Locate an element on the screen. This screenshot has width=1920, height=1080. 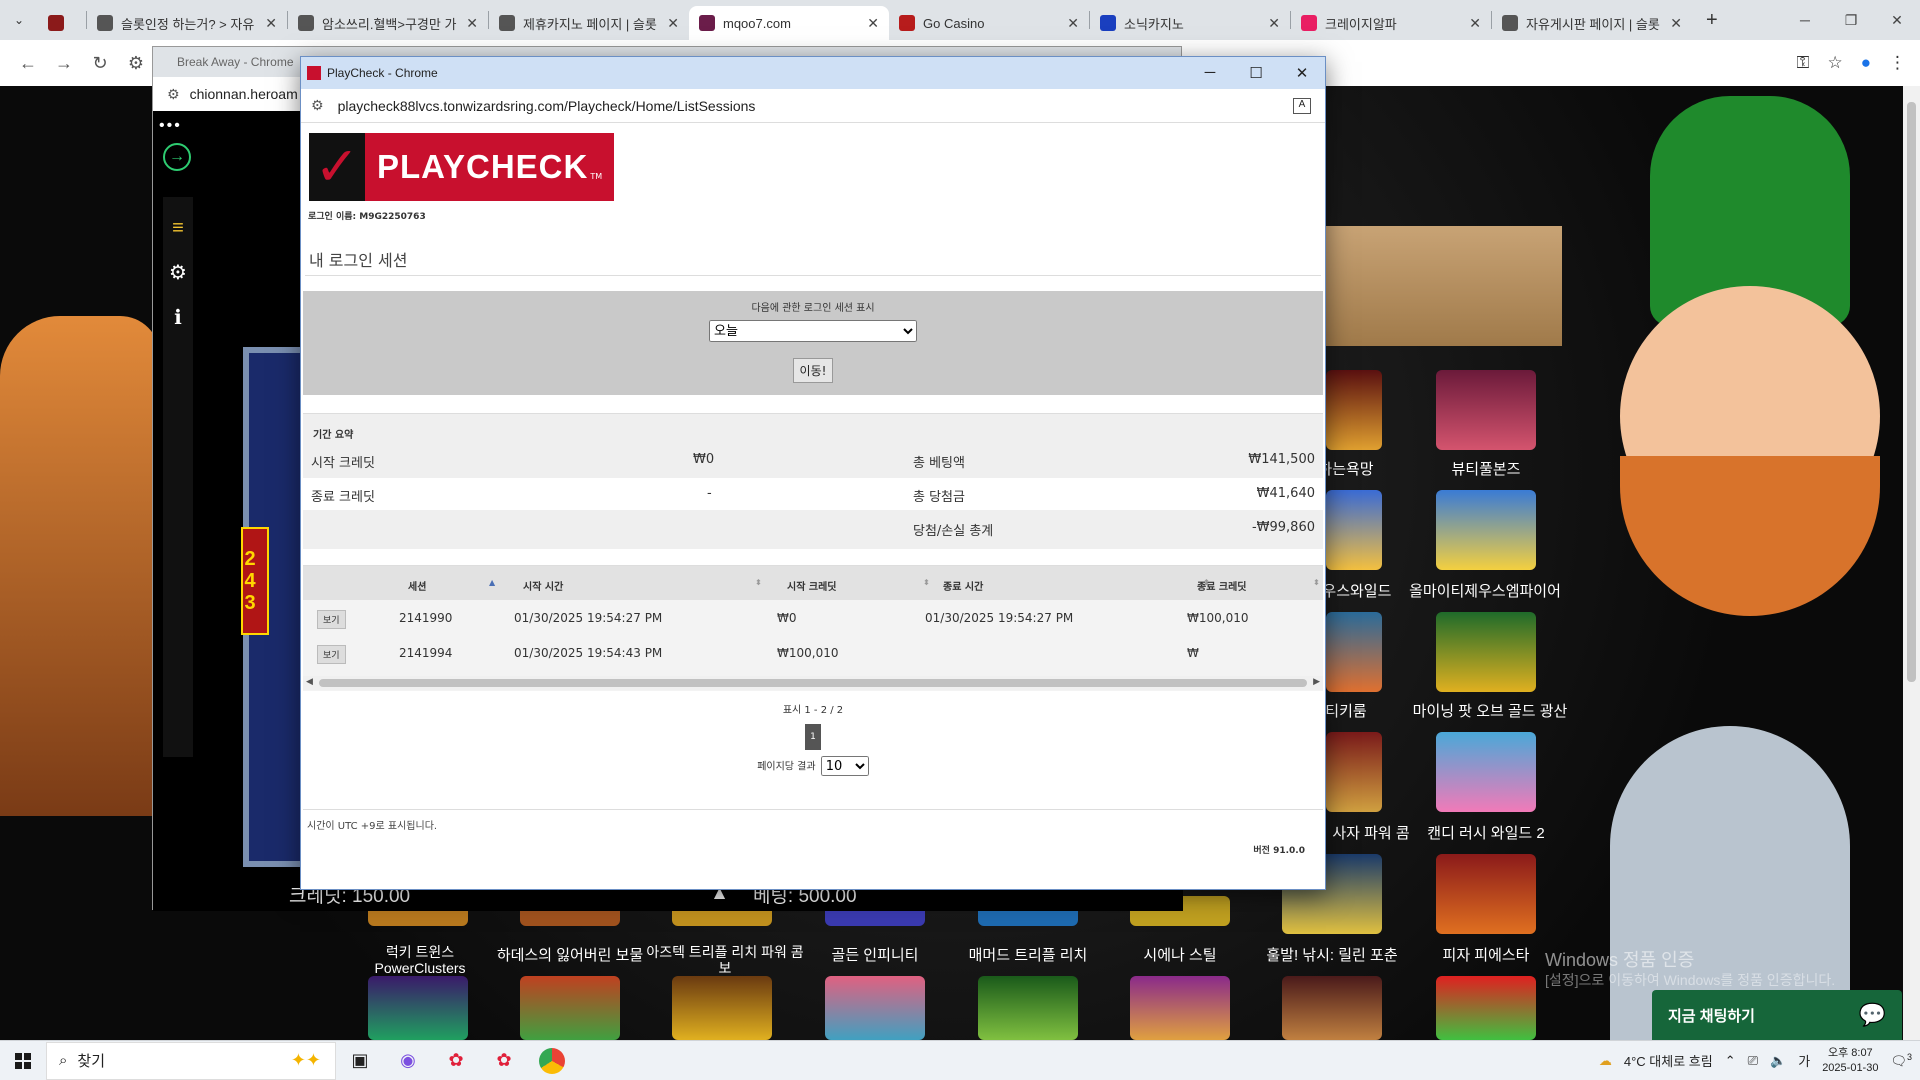
exit-arrow-icon: → is located at coordinates (177, 157).